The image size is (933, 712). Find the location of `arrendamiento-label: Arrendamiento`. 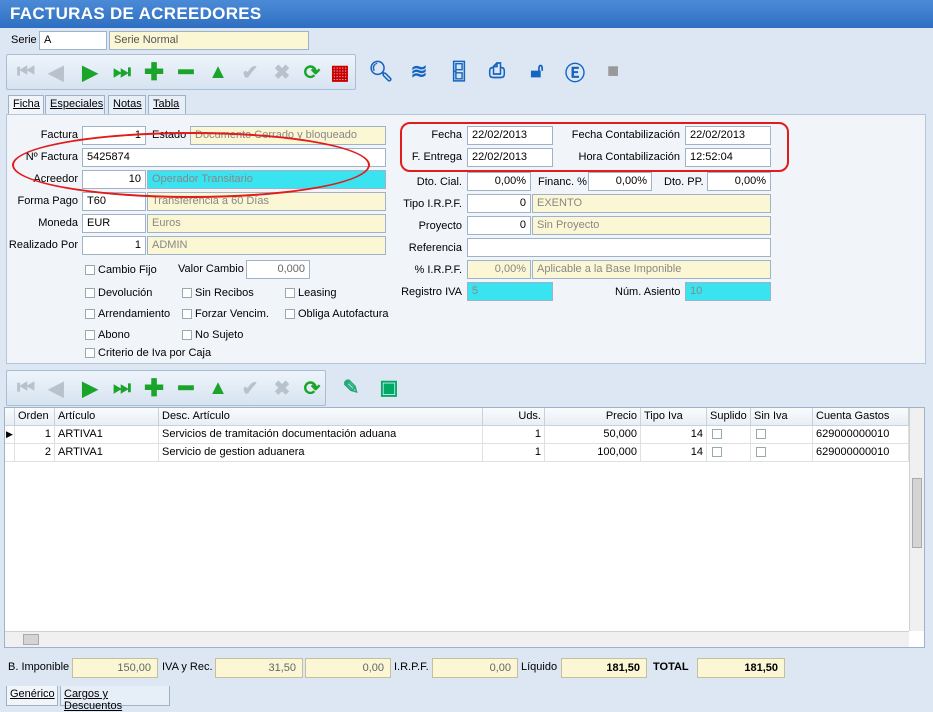

arrendamiento-label: Arrendamiento is located at coordinates (134, 314).